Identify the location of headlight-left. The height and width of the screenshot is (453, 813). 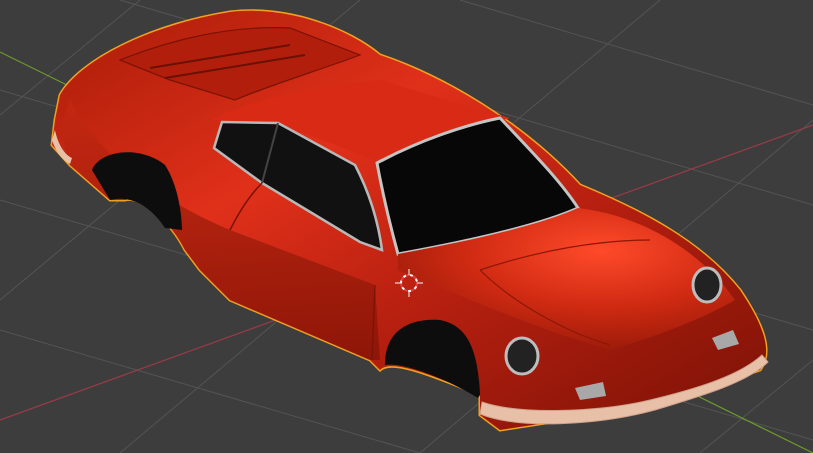
(522, 356).